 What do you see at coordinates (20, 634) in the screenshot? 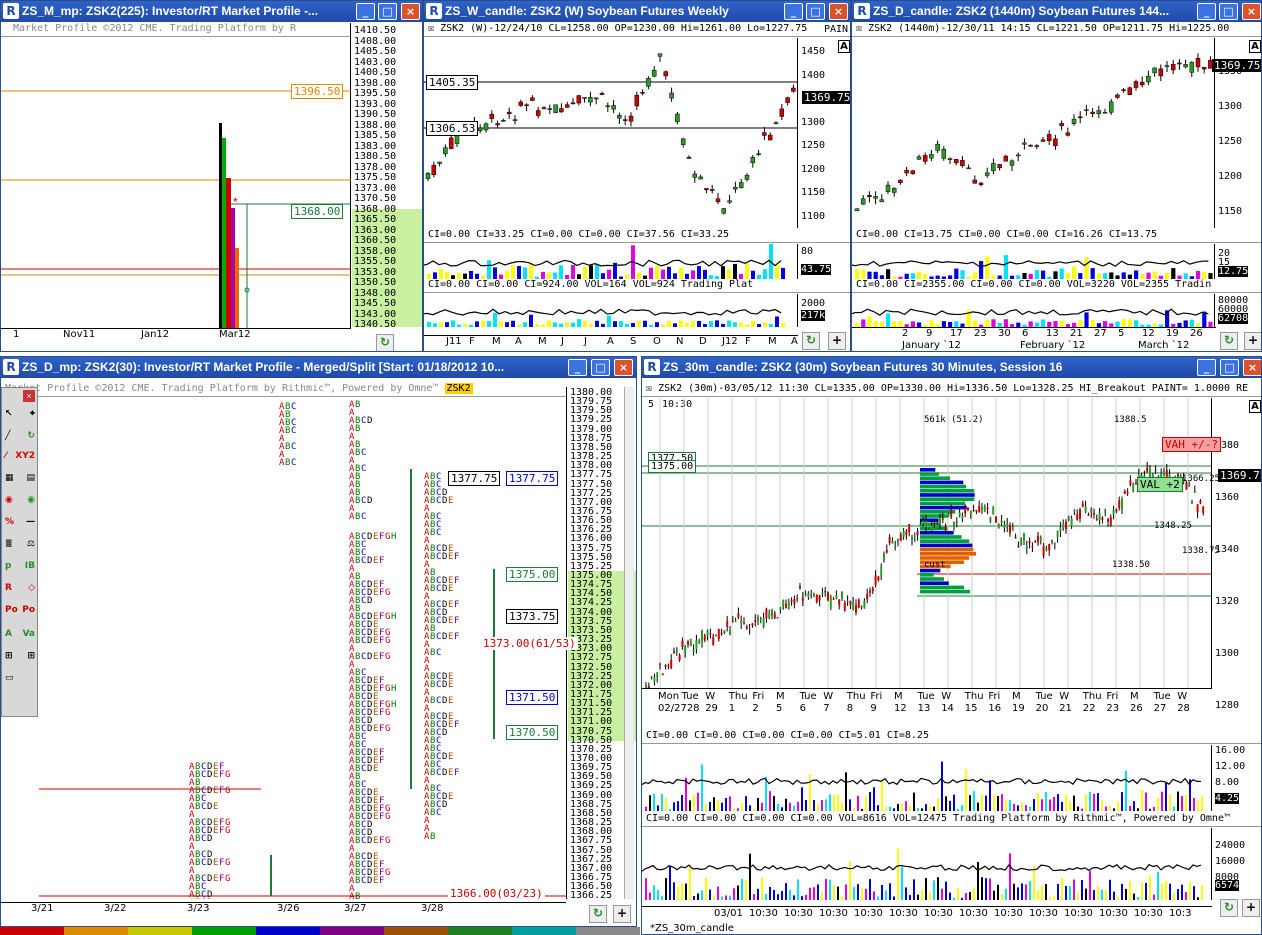
I see `tool-va: A Va` at bounding box center [20, 634].